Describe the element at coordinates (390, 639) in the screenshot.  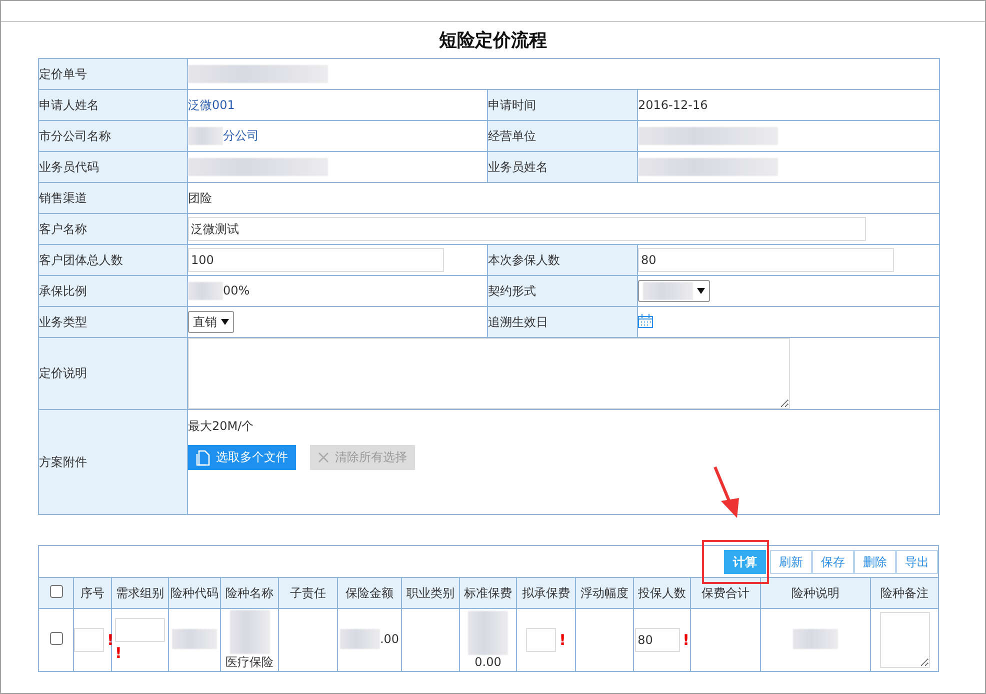
I see `cell-text: .00` at that location.